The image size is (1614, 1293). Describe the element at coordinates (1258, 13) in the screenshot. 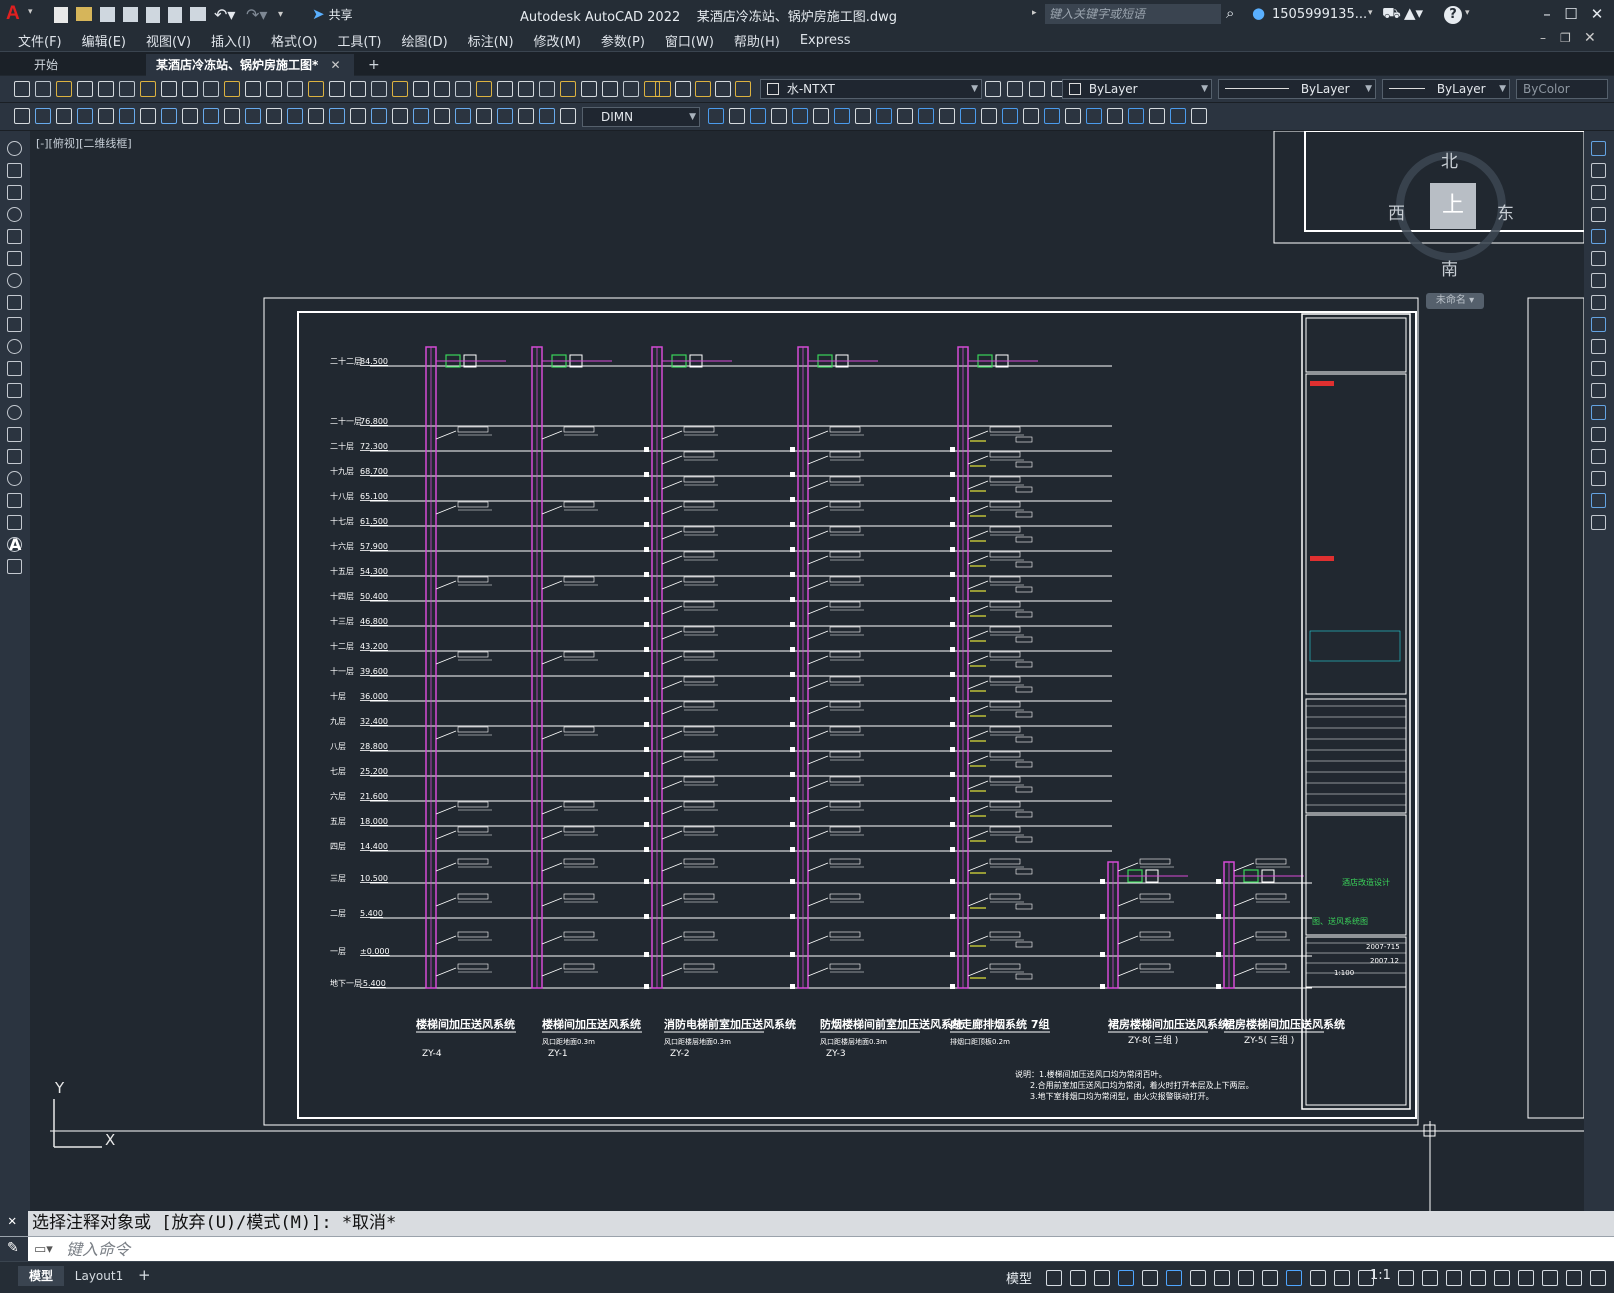

I see `user-icon: ●` at that location.